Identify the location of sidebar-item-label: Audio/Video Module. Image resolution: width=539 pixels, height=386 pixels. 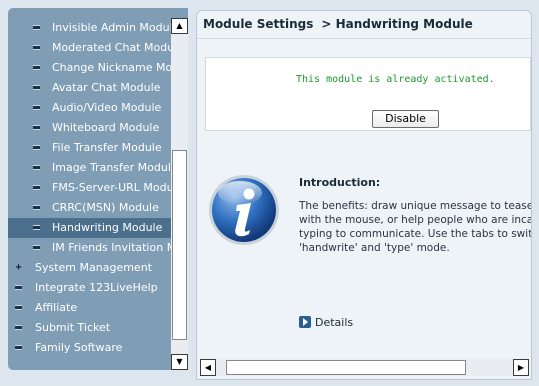
(107, 107).